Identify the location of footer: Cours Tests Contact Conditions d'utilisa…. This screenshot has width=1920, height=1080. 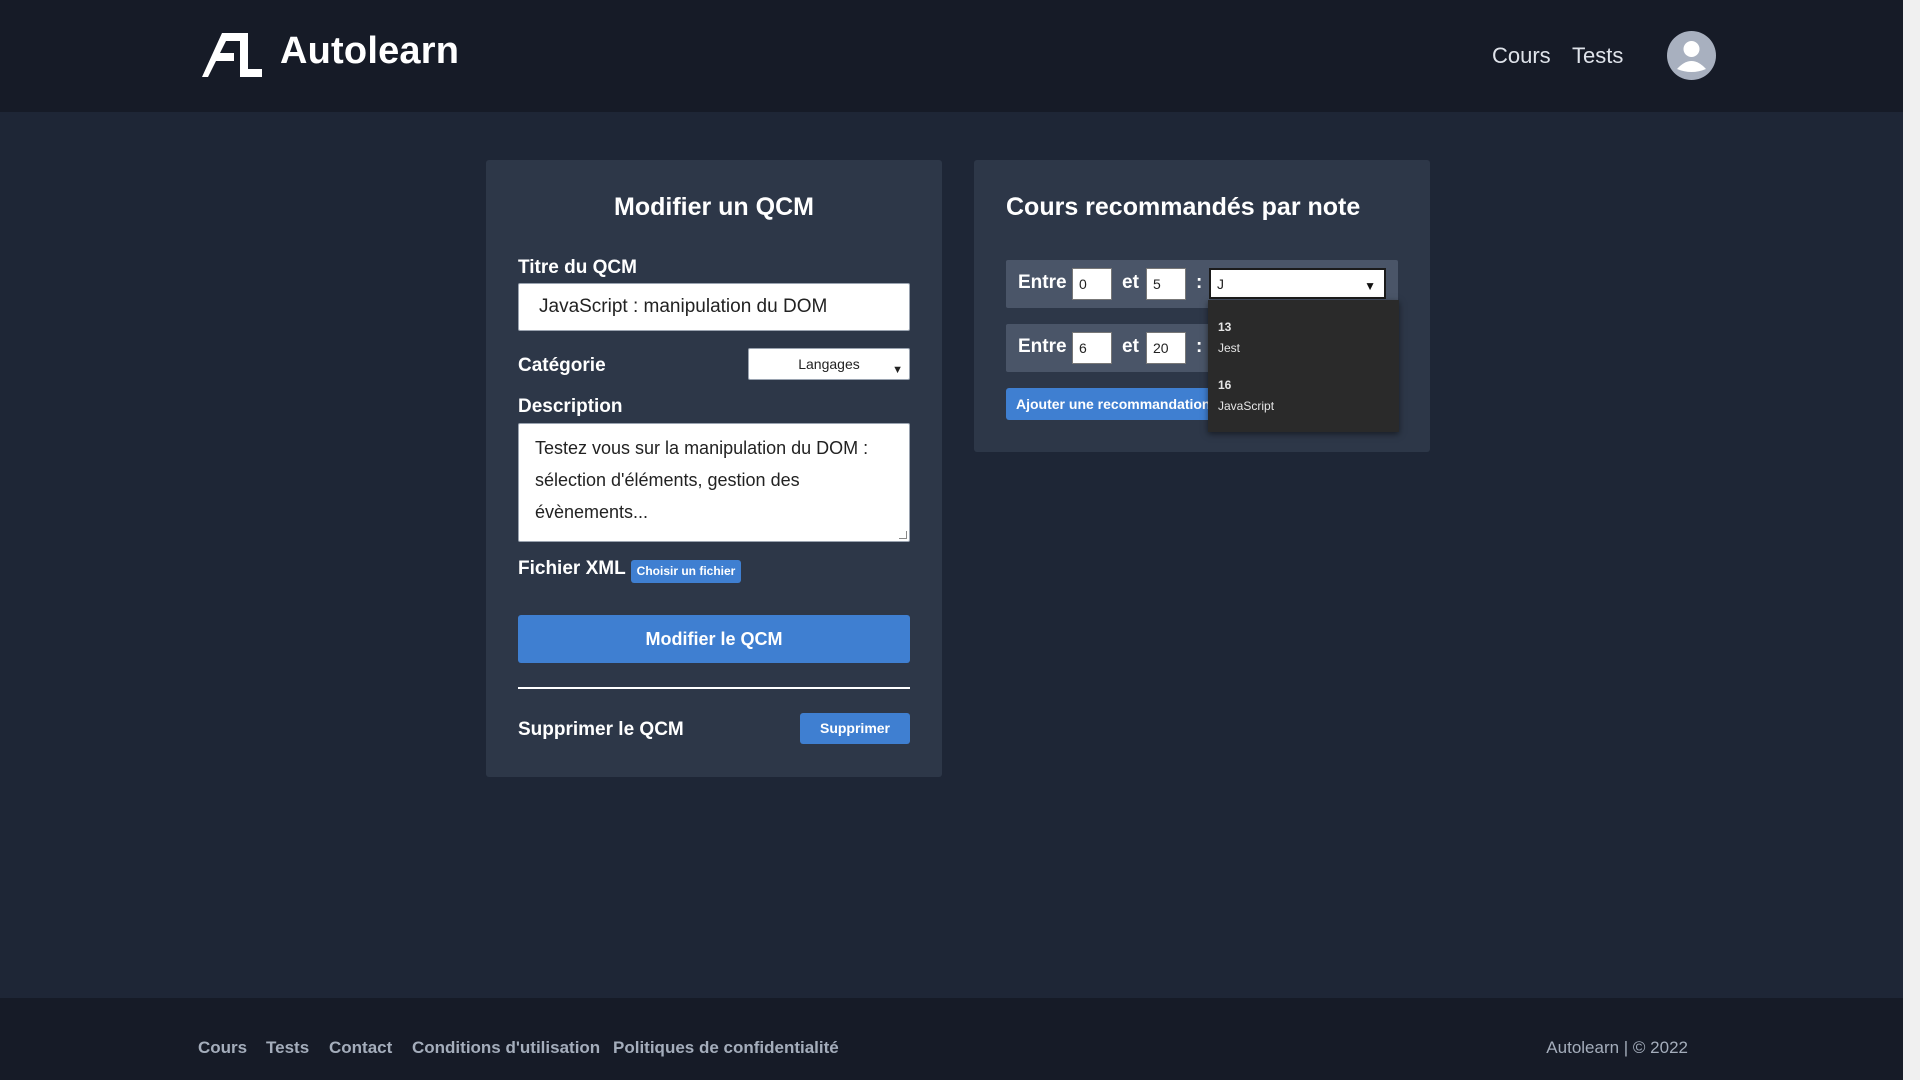
(951, 1039).